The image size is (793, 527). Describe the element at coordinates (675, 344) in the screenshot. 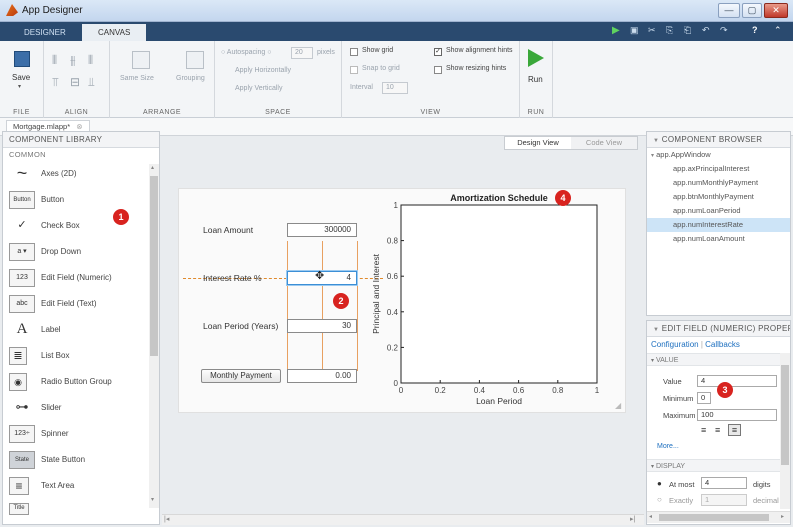

I see `configuration-tab: Configuration` at that location.